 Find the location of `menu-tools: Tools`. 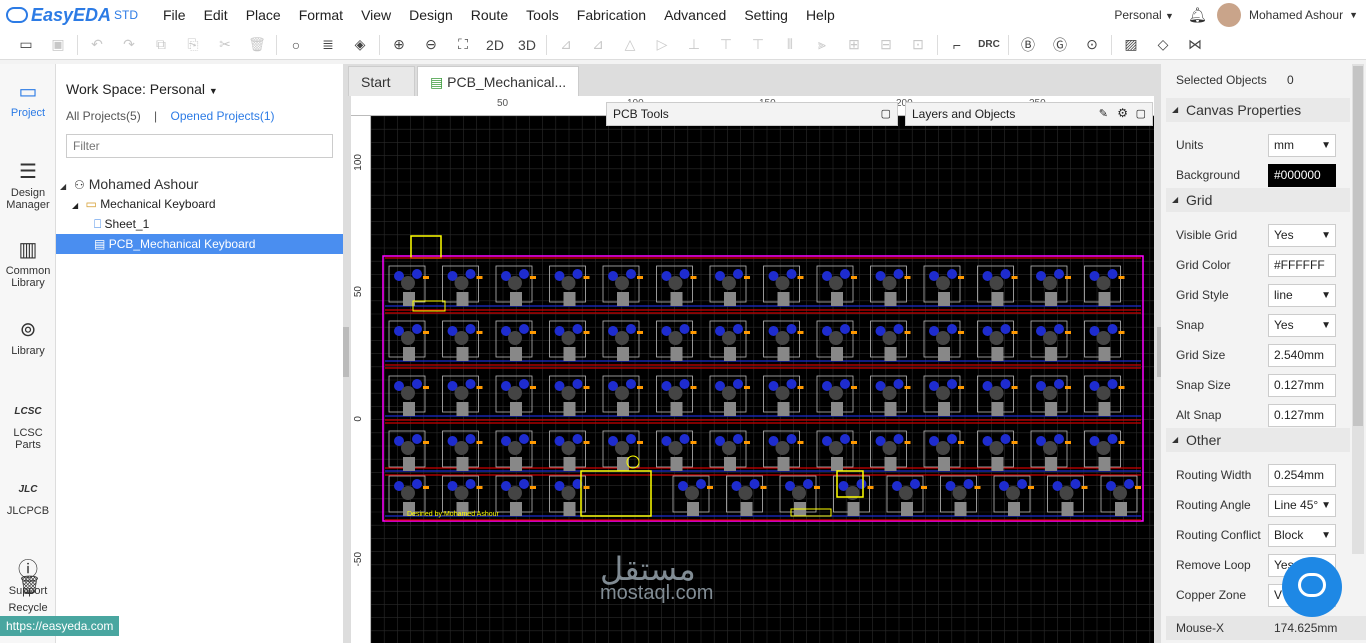

menu-tools: Tools is located at coordinates (542, 15).